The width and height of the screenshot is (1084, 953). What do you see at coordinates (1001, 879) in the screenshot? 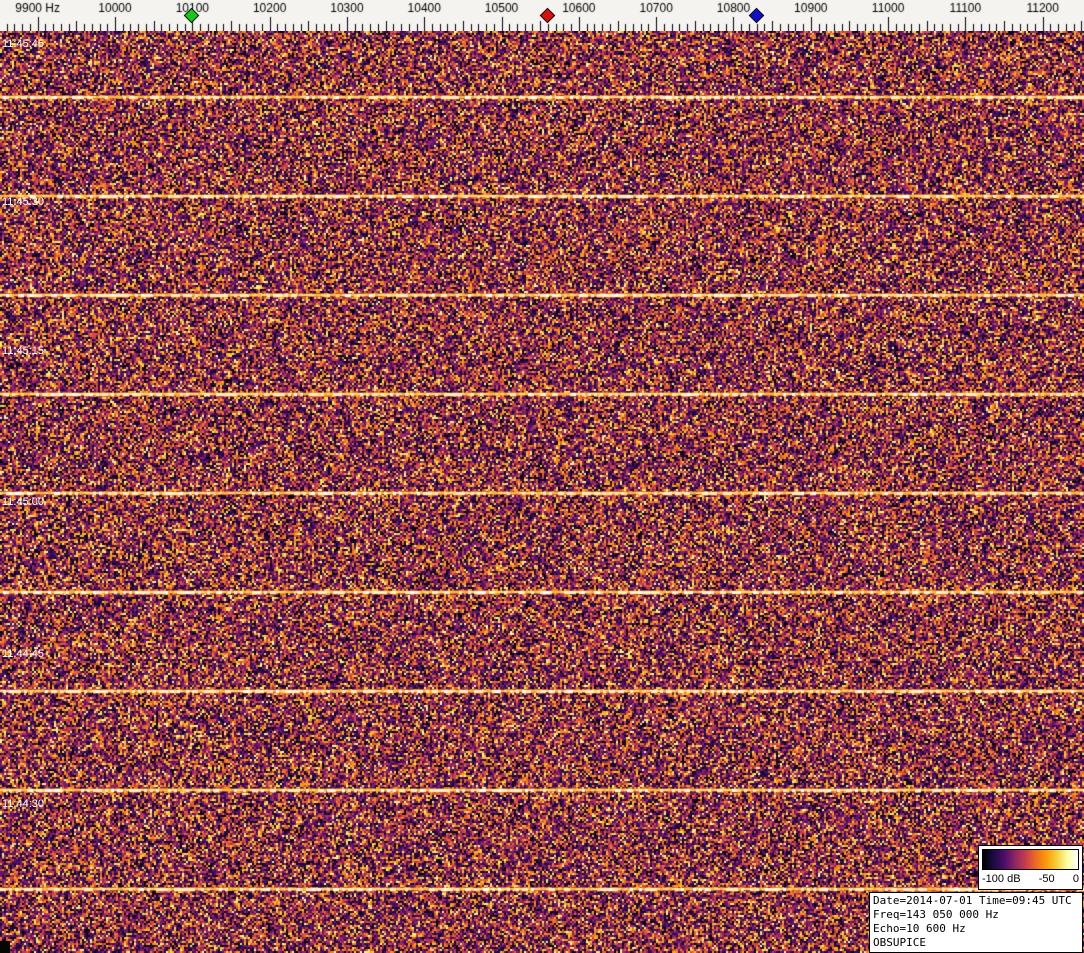
I see `legend-label-min: -100 dB` at bounding box center [1001, 879].